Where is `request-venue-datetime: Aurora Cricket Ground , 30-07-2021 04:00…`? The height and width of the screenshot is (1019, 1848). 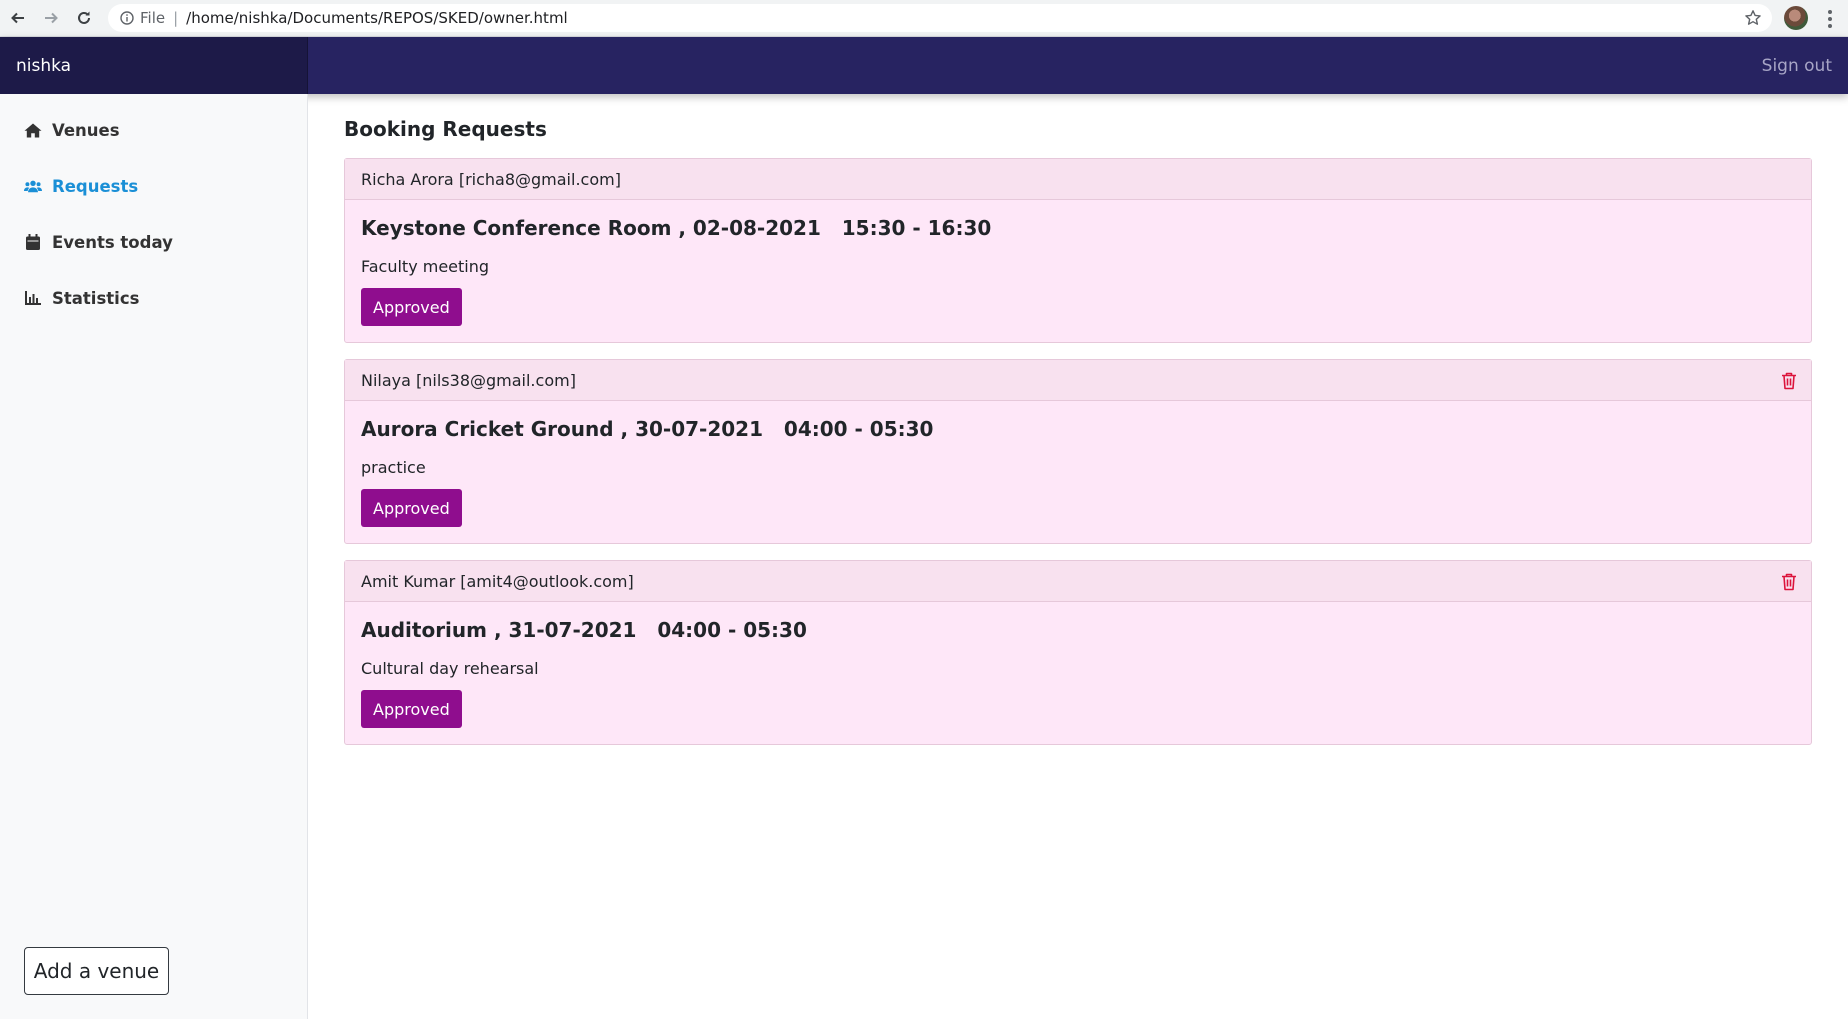
request-venue-datetime: Aurora Cricket Ground , 30-07-2021 04:00… is located at coordinates (647, 429).